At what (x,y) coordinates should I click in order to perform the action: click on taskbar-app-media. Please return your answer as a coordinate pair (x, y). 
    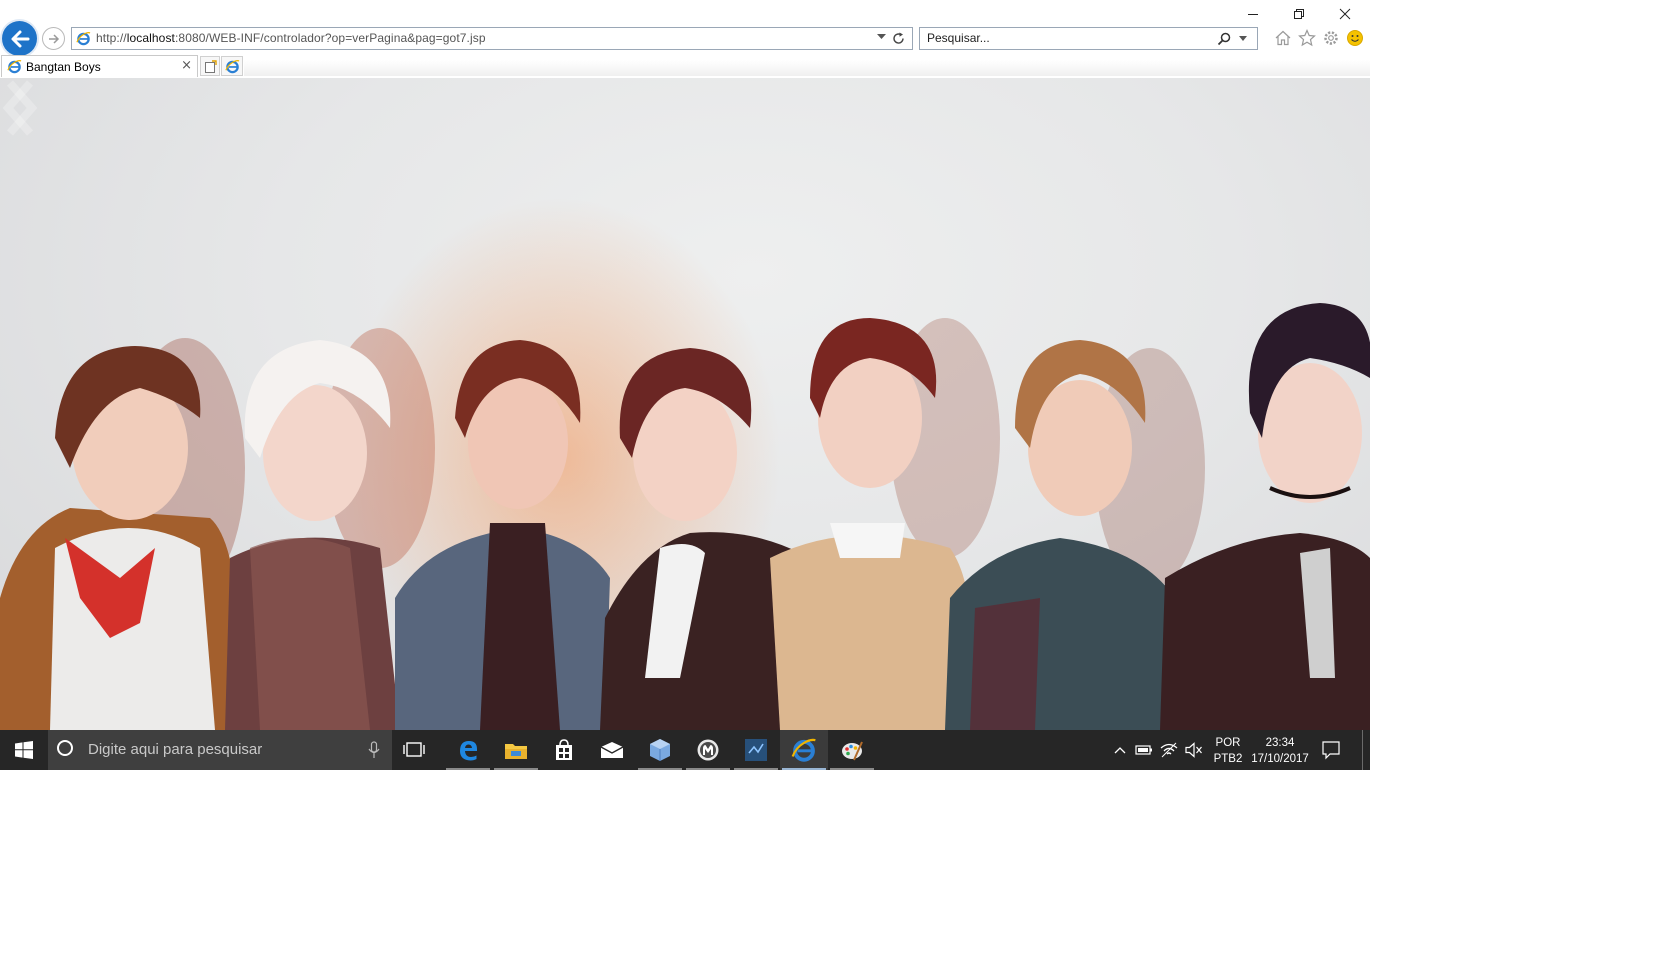
    Looking at the image, I should click on (708, 750).